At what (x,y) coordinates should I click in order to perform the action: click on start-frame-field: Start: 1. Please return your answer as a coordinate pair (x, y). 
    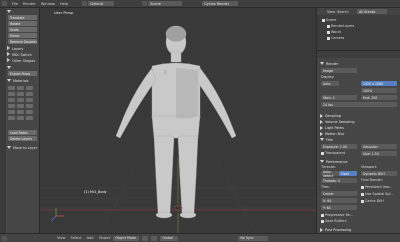
    Looking at the image, I should click on (339, 97).